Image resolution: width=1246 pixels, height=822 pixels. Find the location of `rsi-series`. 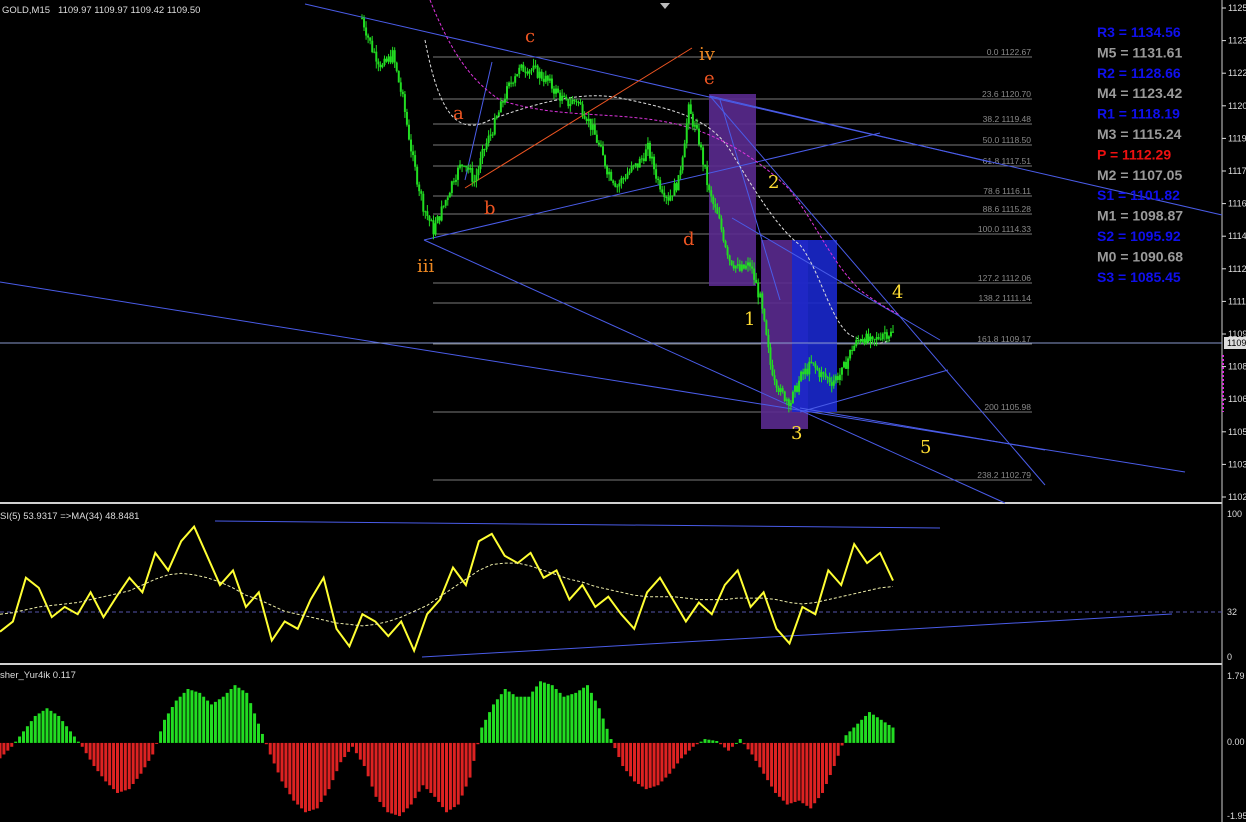

rsi-series is located at coordinates (447, 589).